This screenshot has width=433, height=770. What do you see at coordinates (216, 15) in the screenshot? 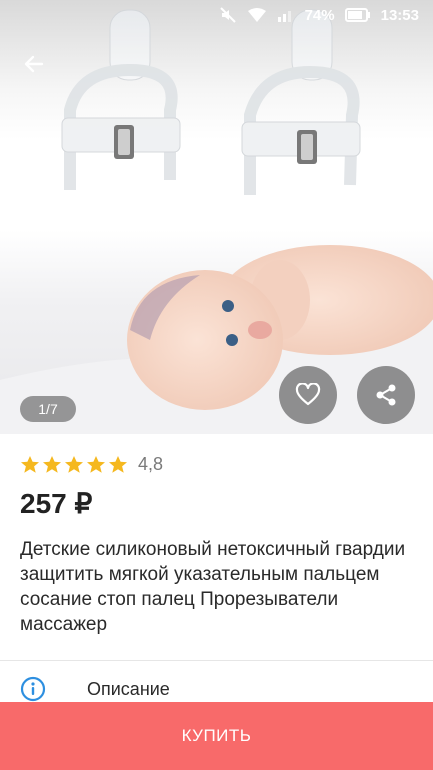
I see `status-bar: 74% 13:53` at bounding box center [216, 15].